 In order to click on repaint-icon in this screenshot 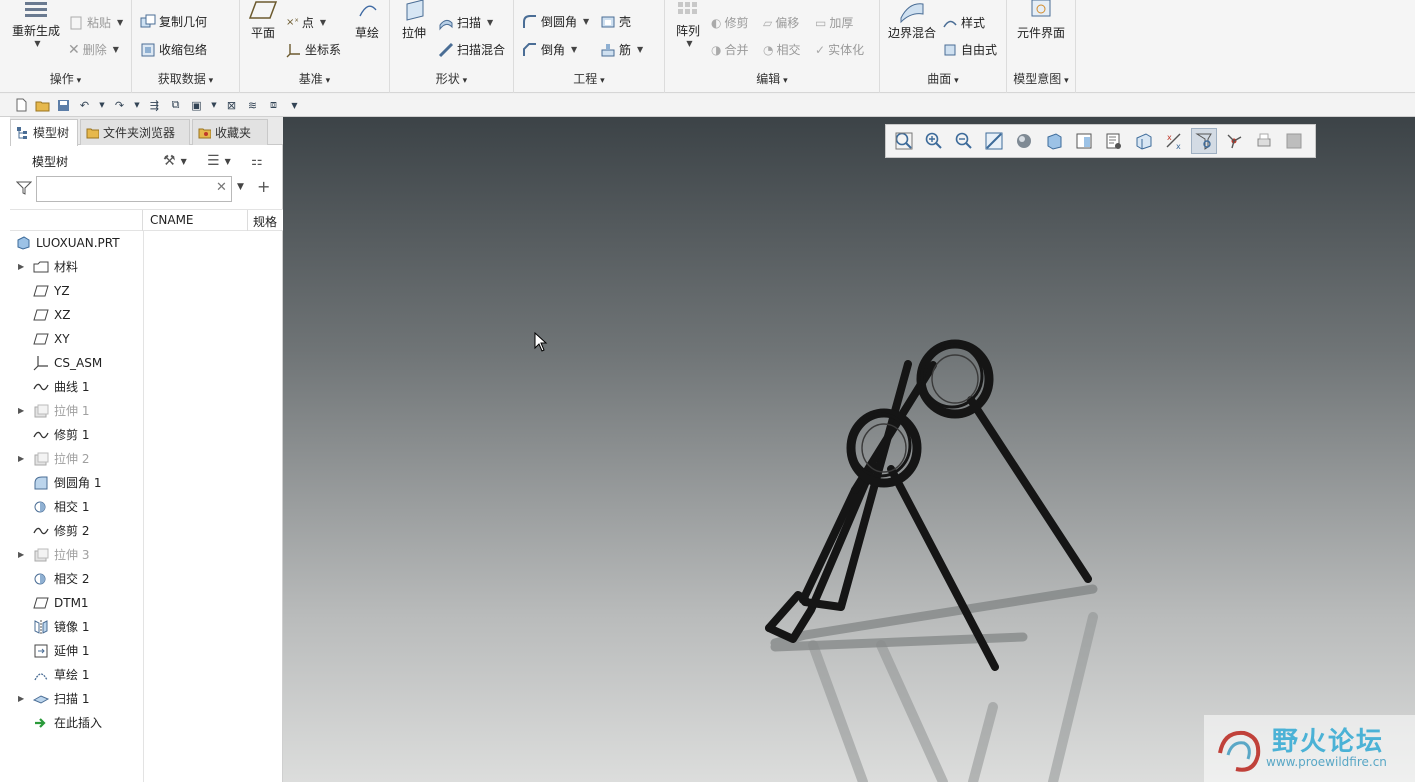, I will do `click(994, 141)`.